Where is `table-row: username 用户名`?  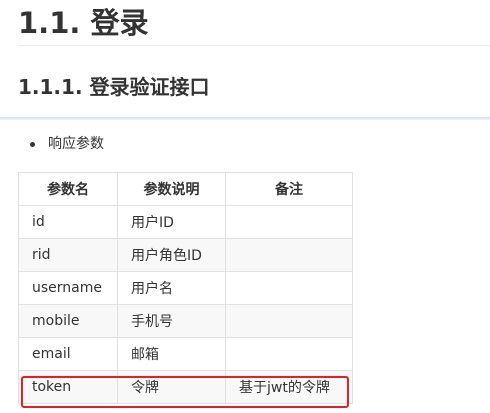 table-row: username 用户名 is located at coordinates (185, 288).